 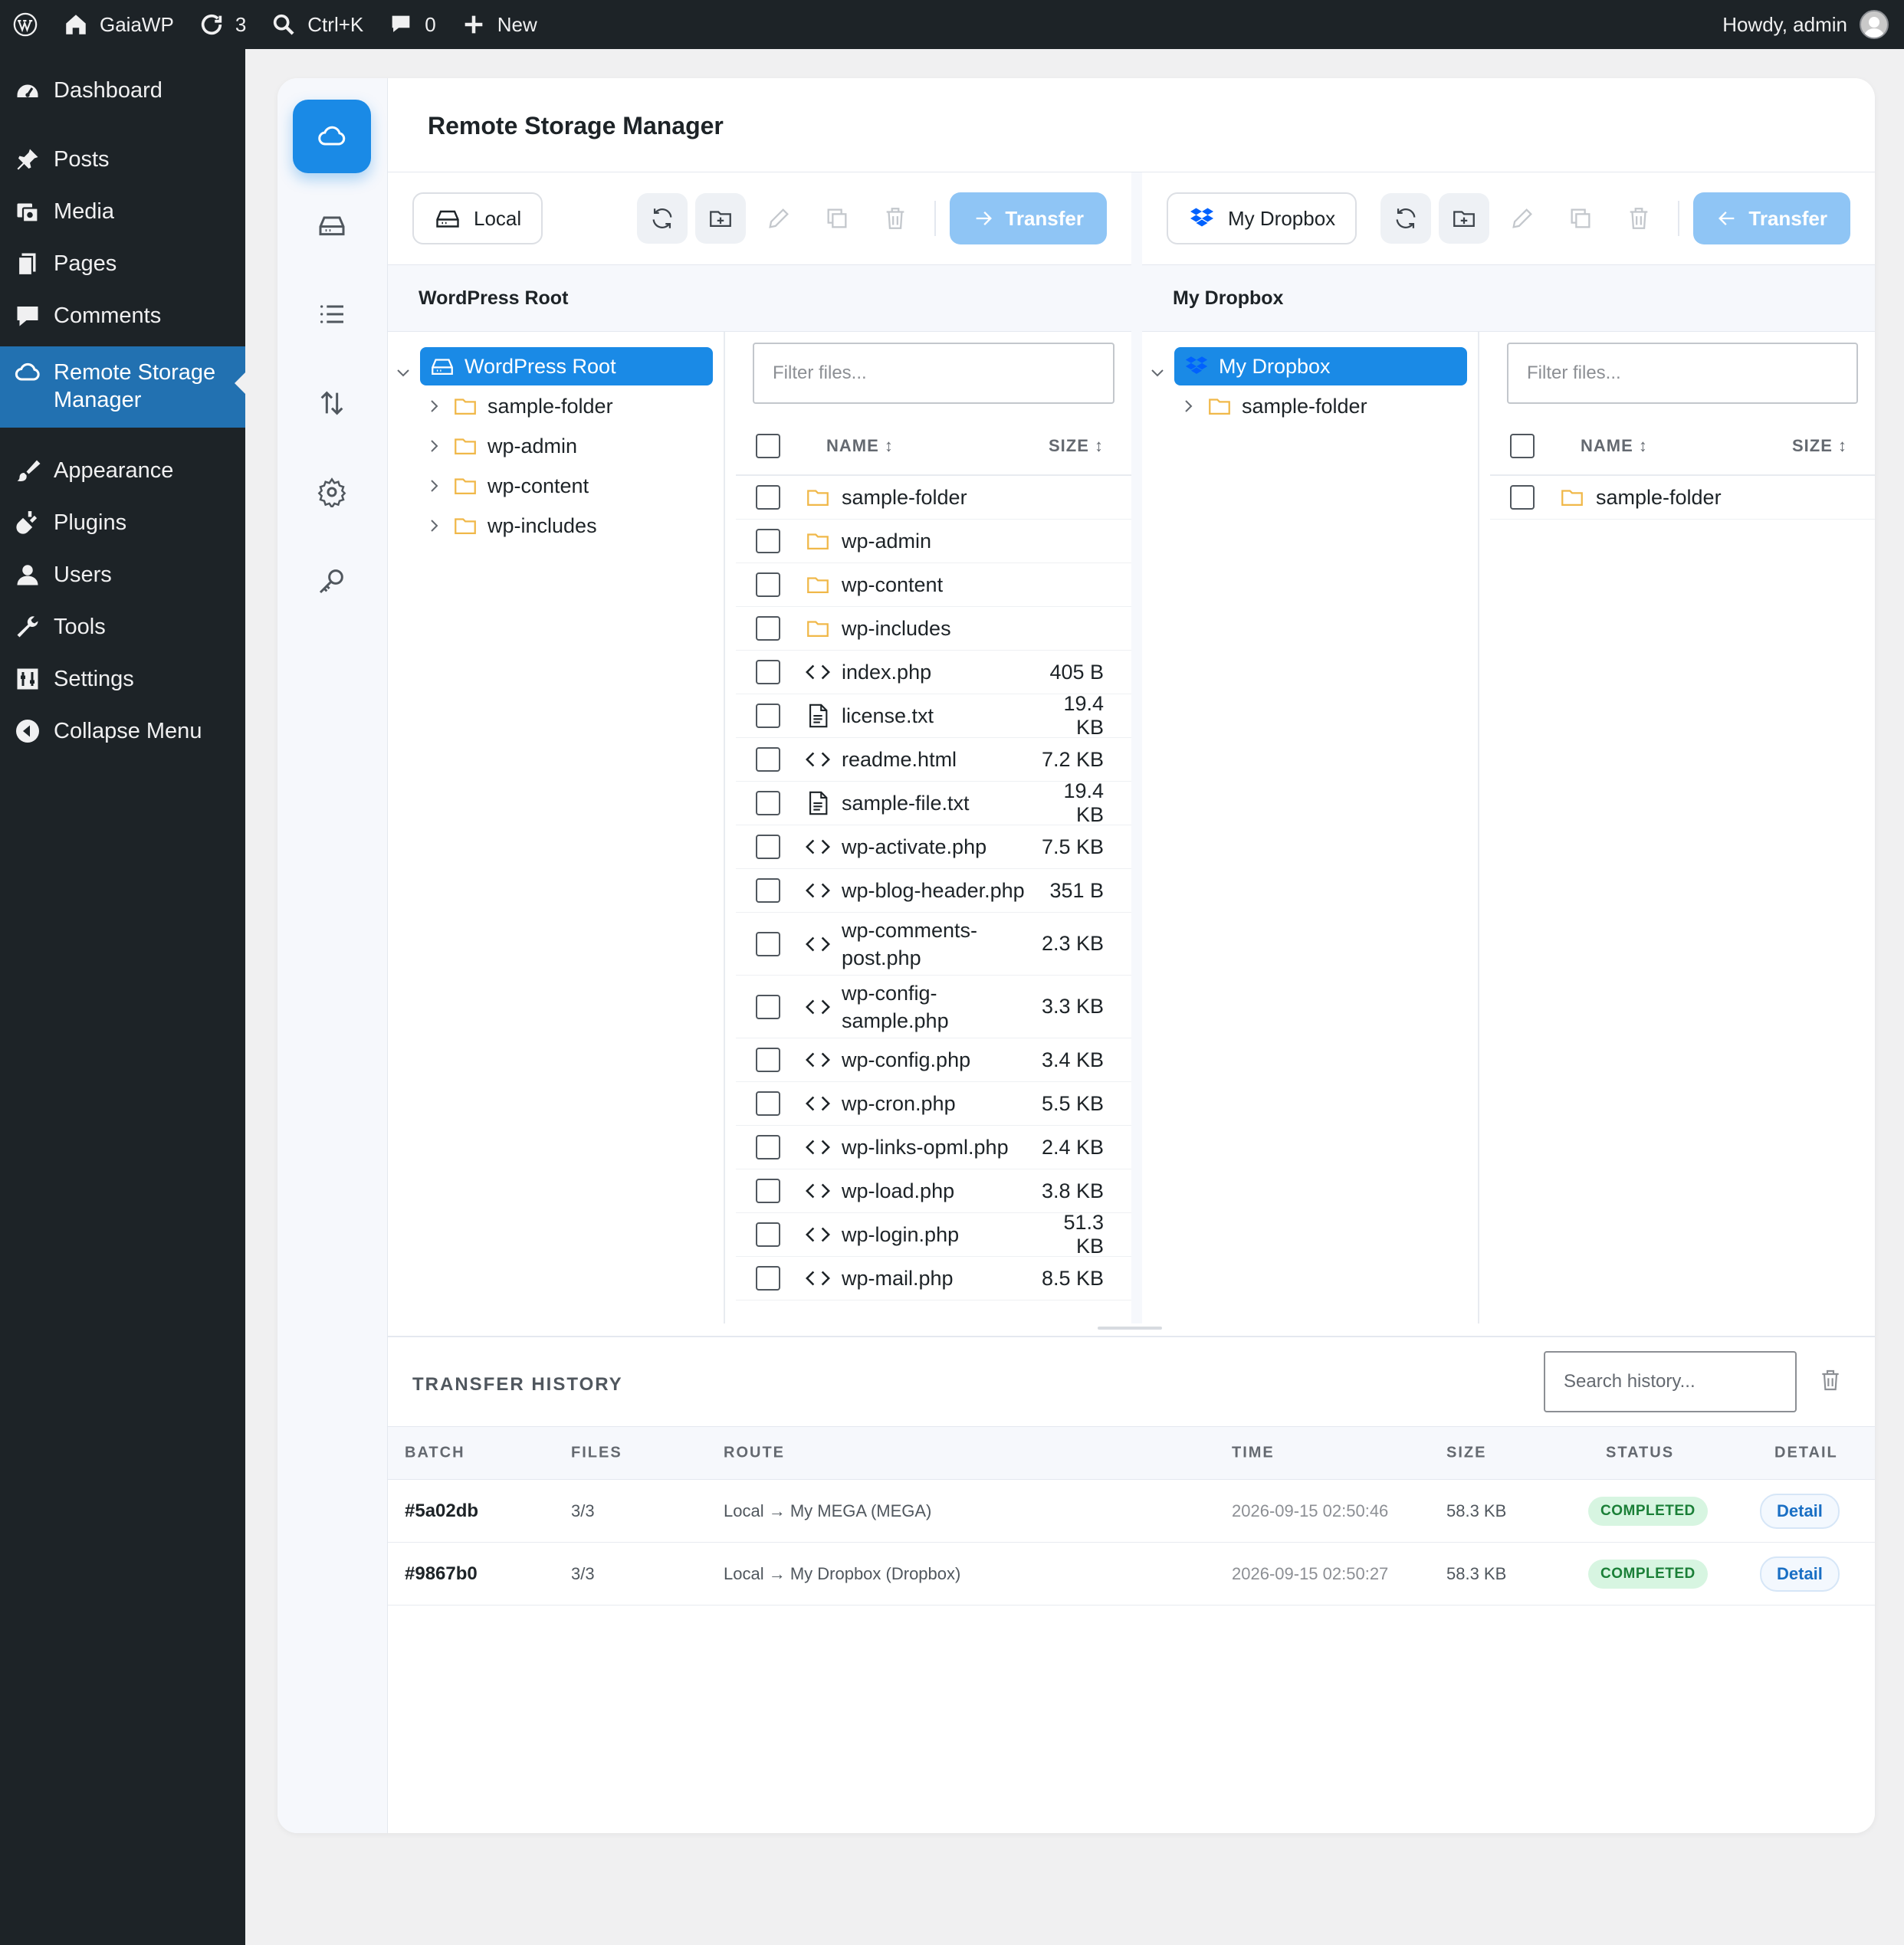 I want to click on folder-row: wp-content, so click(x=934, y=585).